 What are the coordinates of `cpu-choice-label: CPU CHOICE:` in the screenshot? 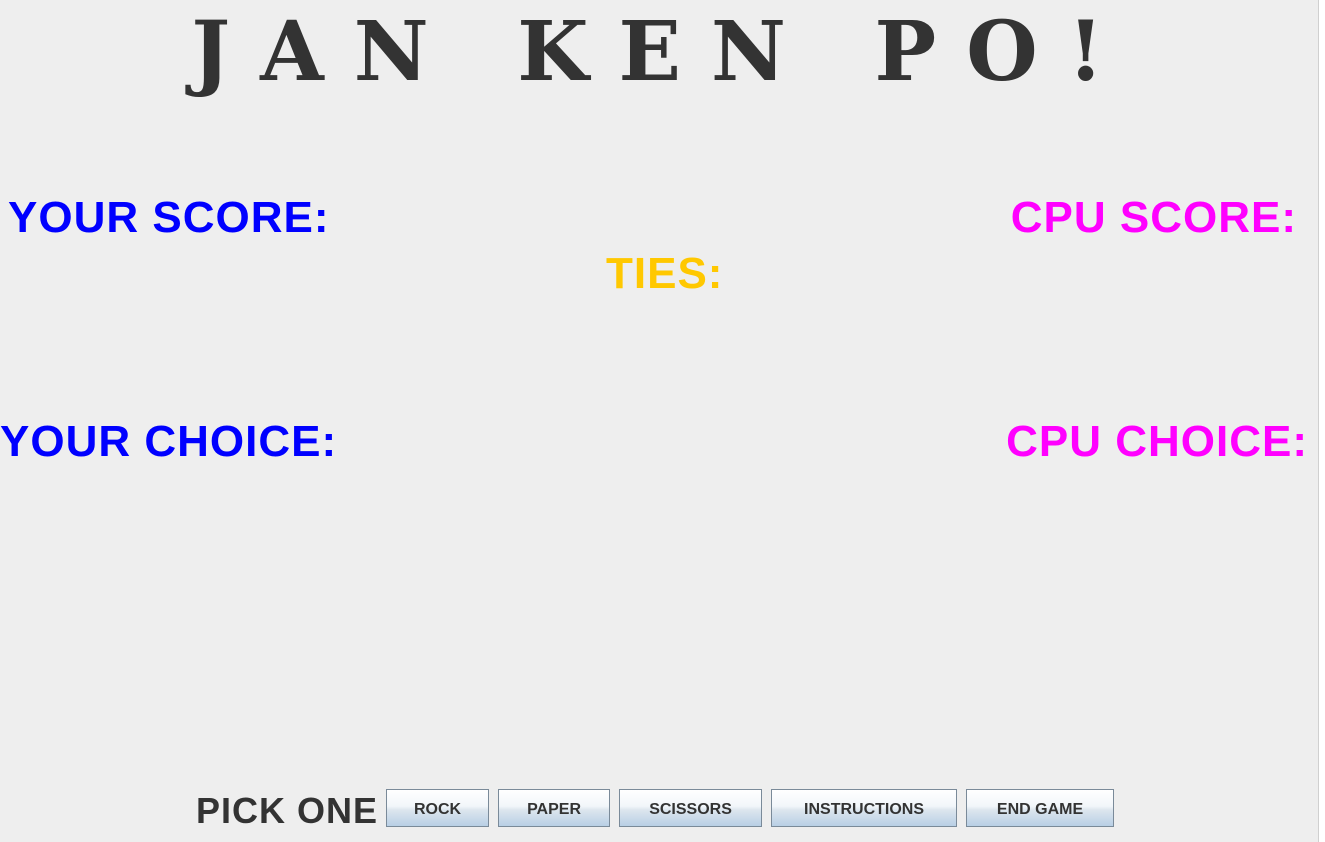 It's located at (1157, 441).